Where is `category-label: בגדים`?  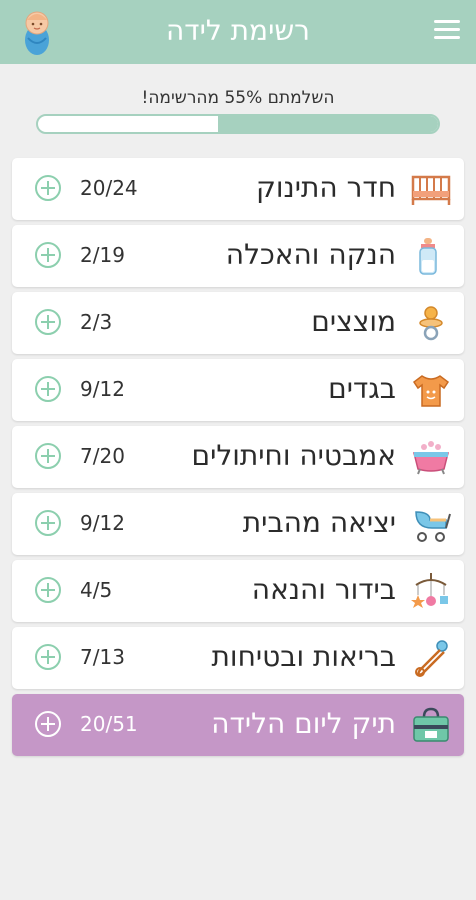
category-label: בגדים is located at coordinates (362, 388).